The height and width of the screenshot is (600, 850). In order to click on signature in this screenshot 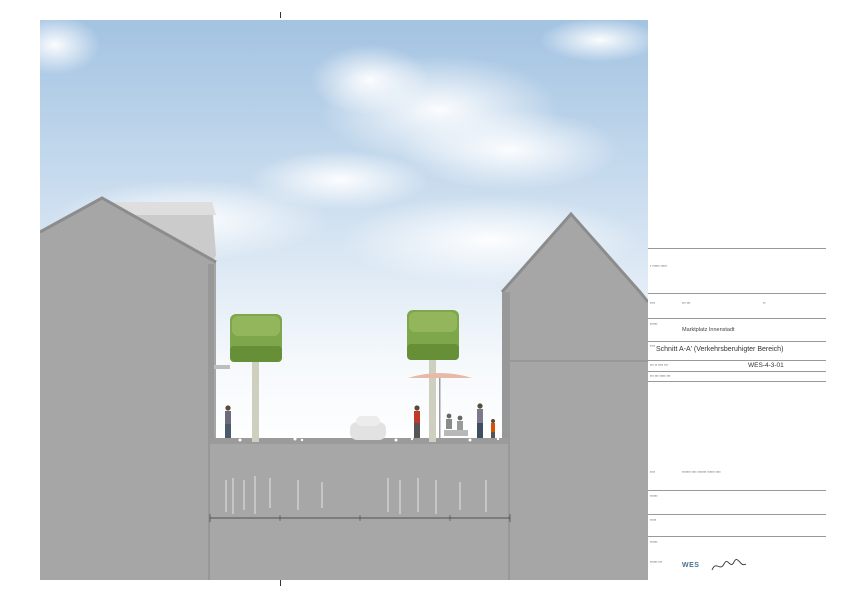, I will do `click(729, 565)`.